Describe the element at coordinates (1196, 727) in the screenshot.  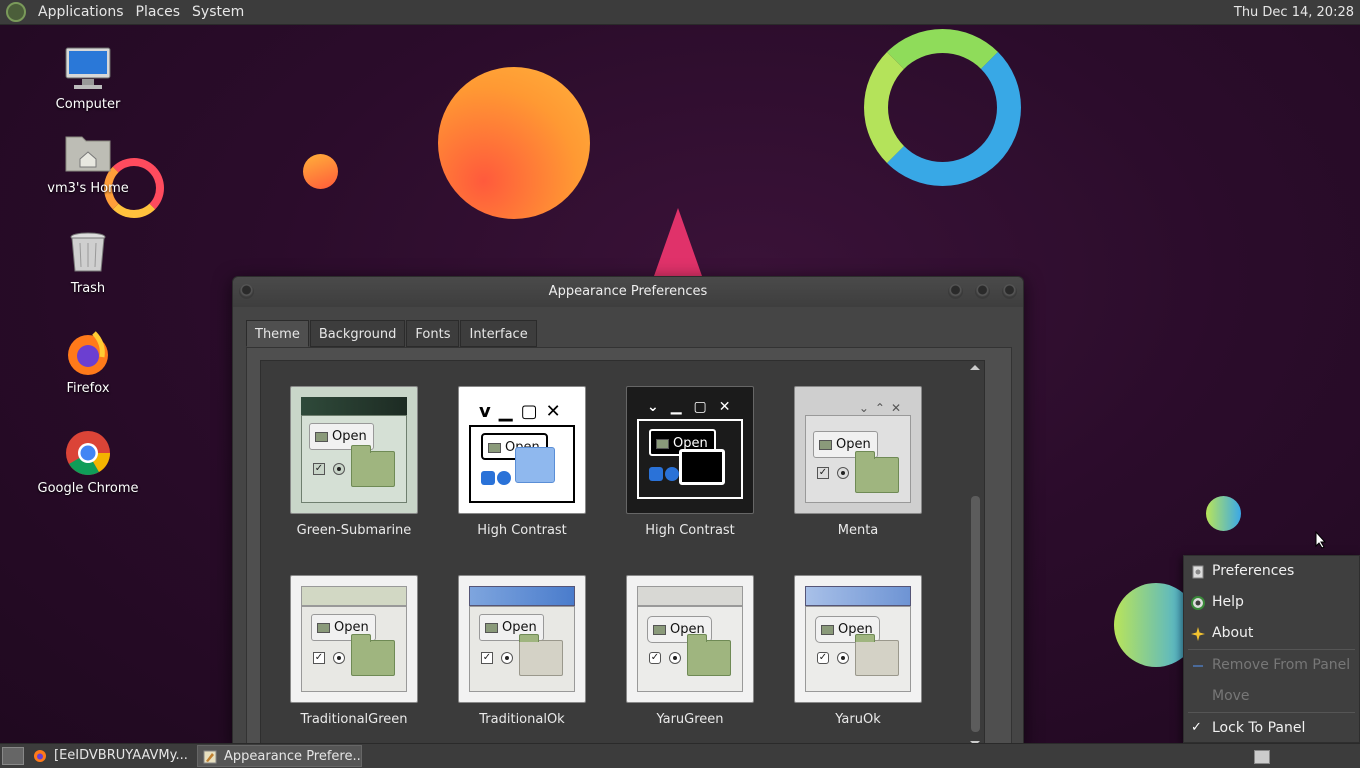
I see `check-icon: ✓` at that location.